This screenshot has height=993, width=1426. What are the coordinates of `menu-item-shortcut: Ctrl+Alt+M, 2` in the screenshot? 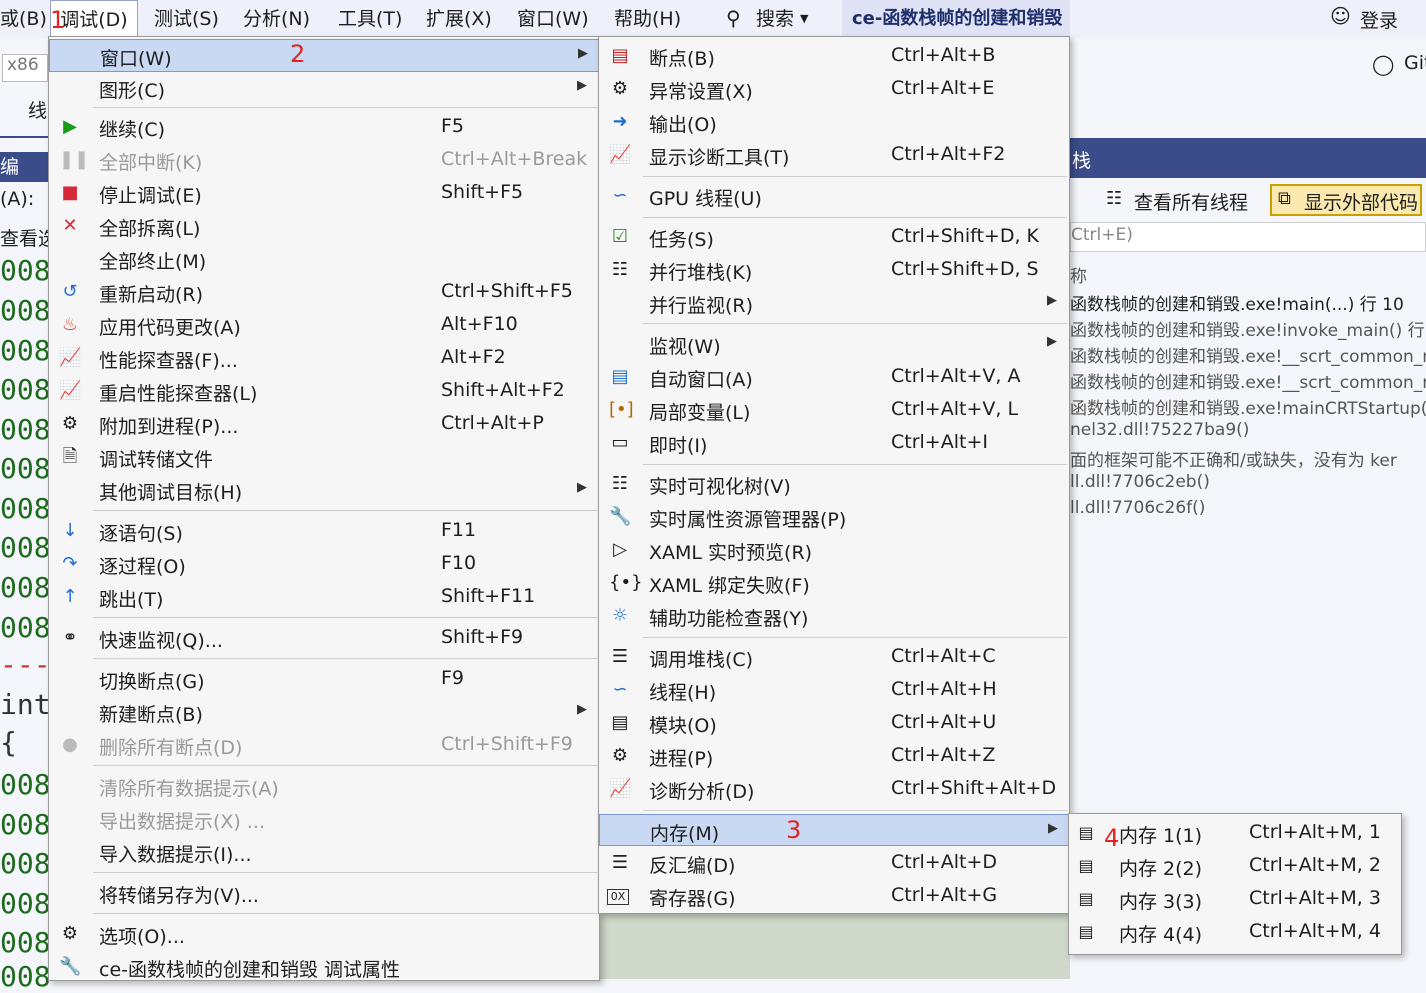 It's located at (1315, 865).